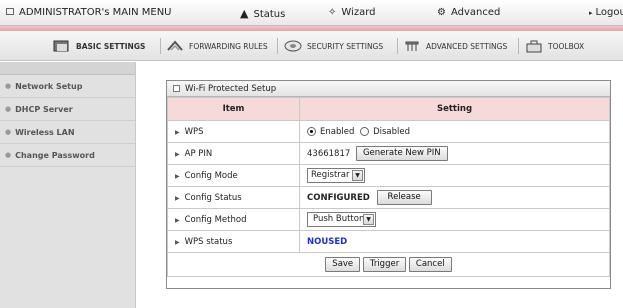 This screenshot has height=308, width=623. I want to click on radio-unselected-icon, so click(365, 131).